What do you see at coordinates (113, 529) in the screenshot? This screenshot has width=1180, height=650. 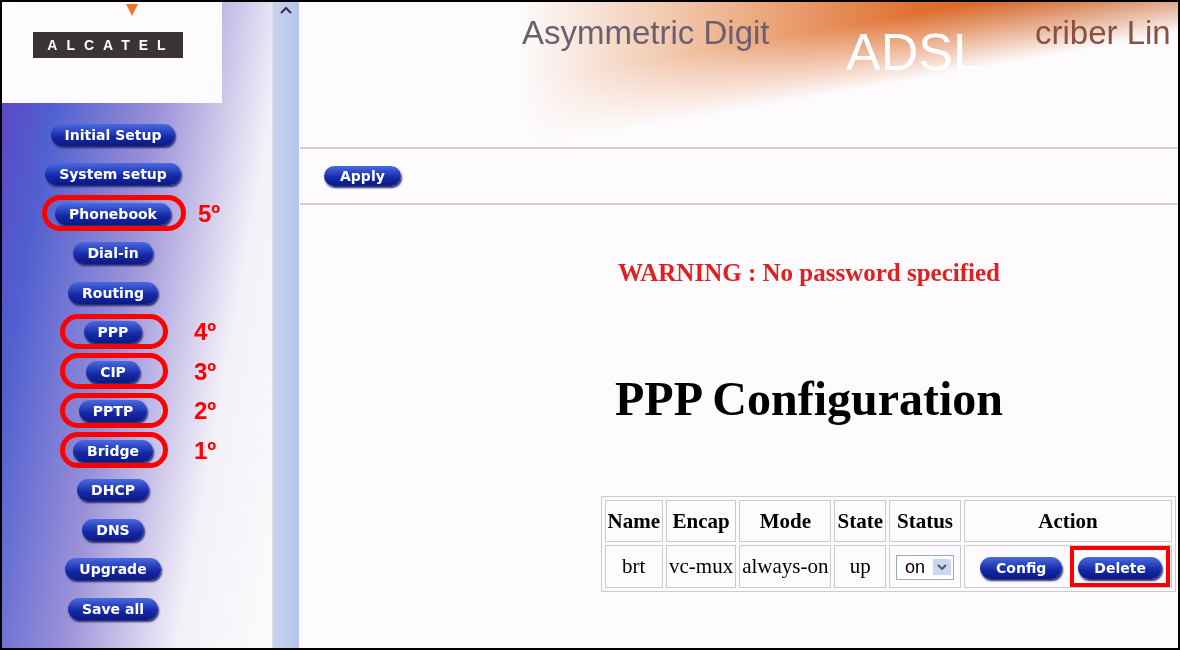 I see `menu-button: DNS` at bounding box center [113, 529].